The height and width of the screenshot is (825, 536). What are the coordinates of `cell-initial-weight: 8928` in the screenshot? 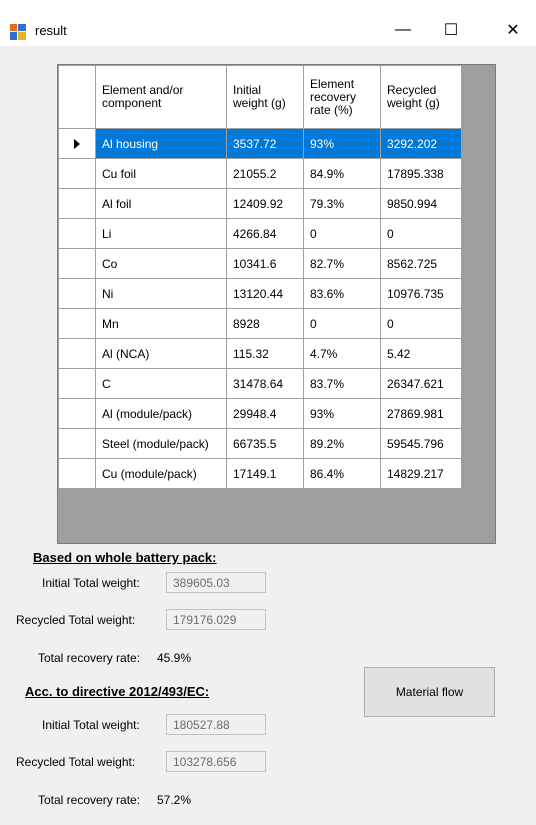 It's located at (265, 323).